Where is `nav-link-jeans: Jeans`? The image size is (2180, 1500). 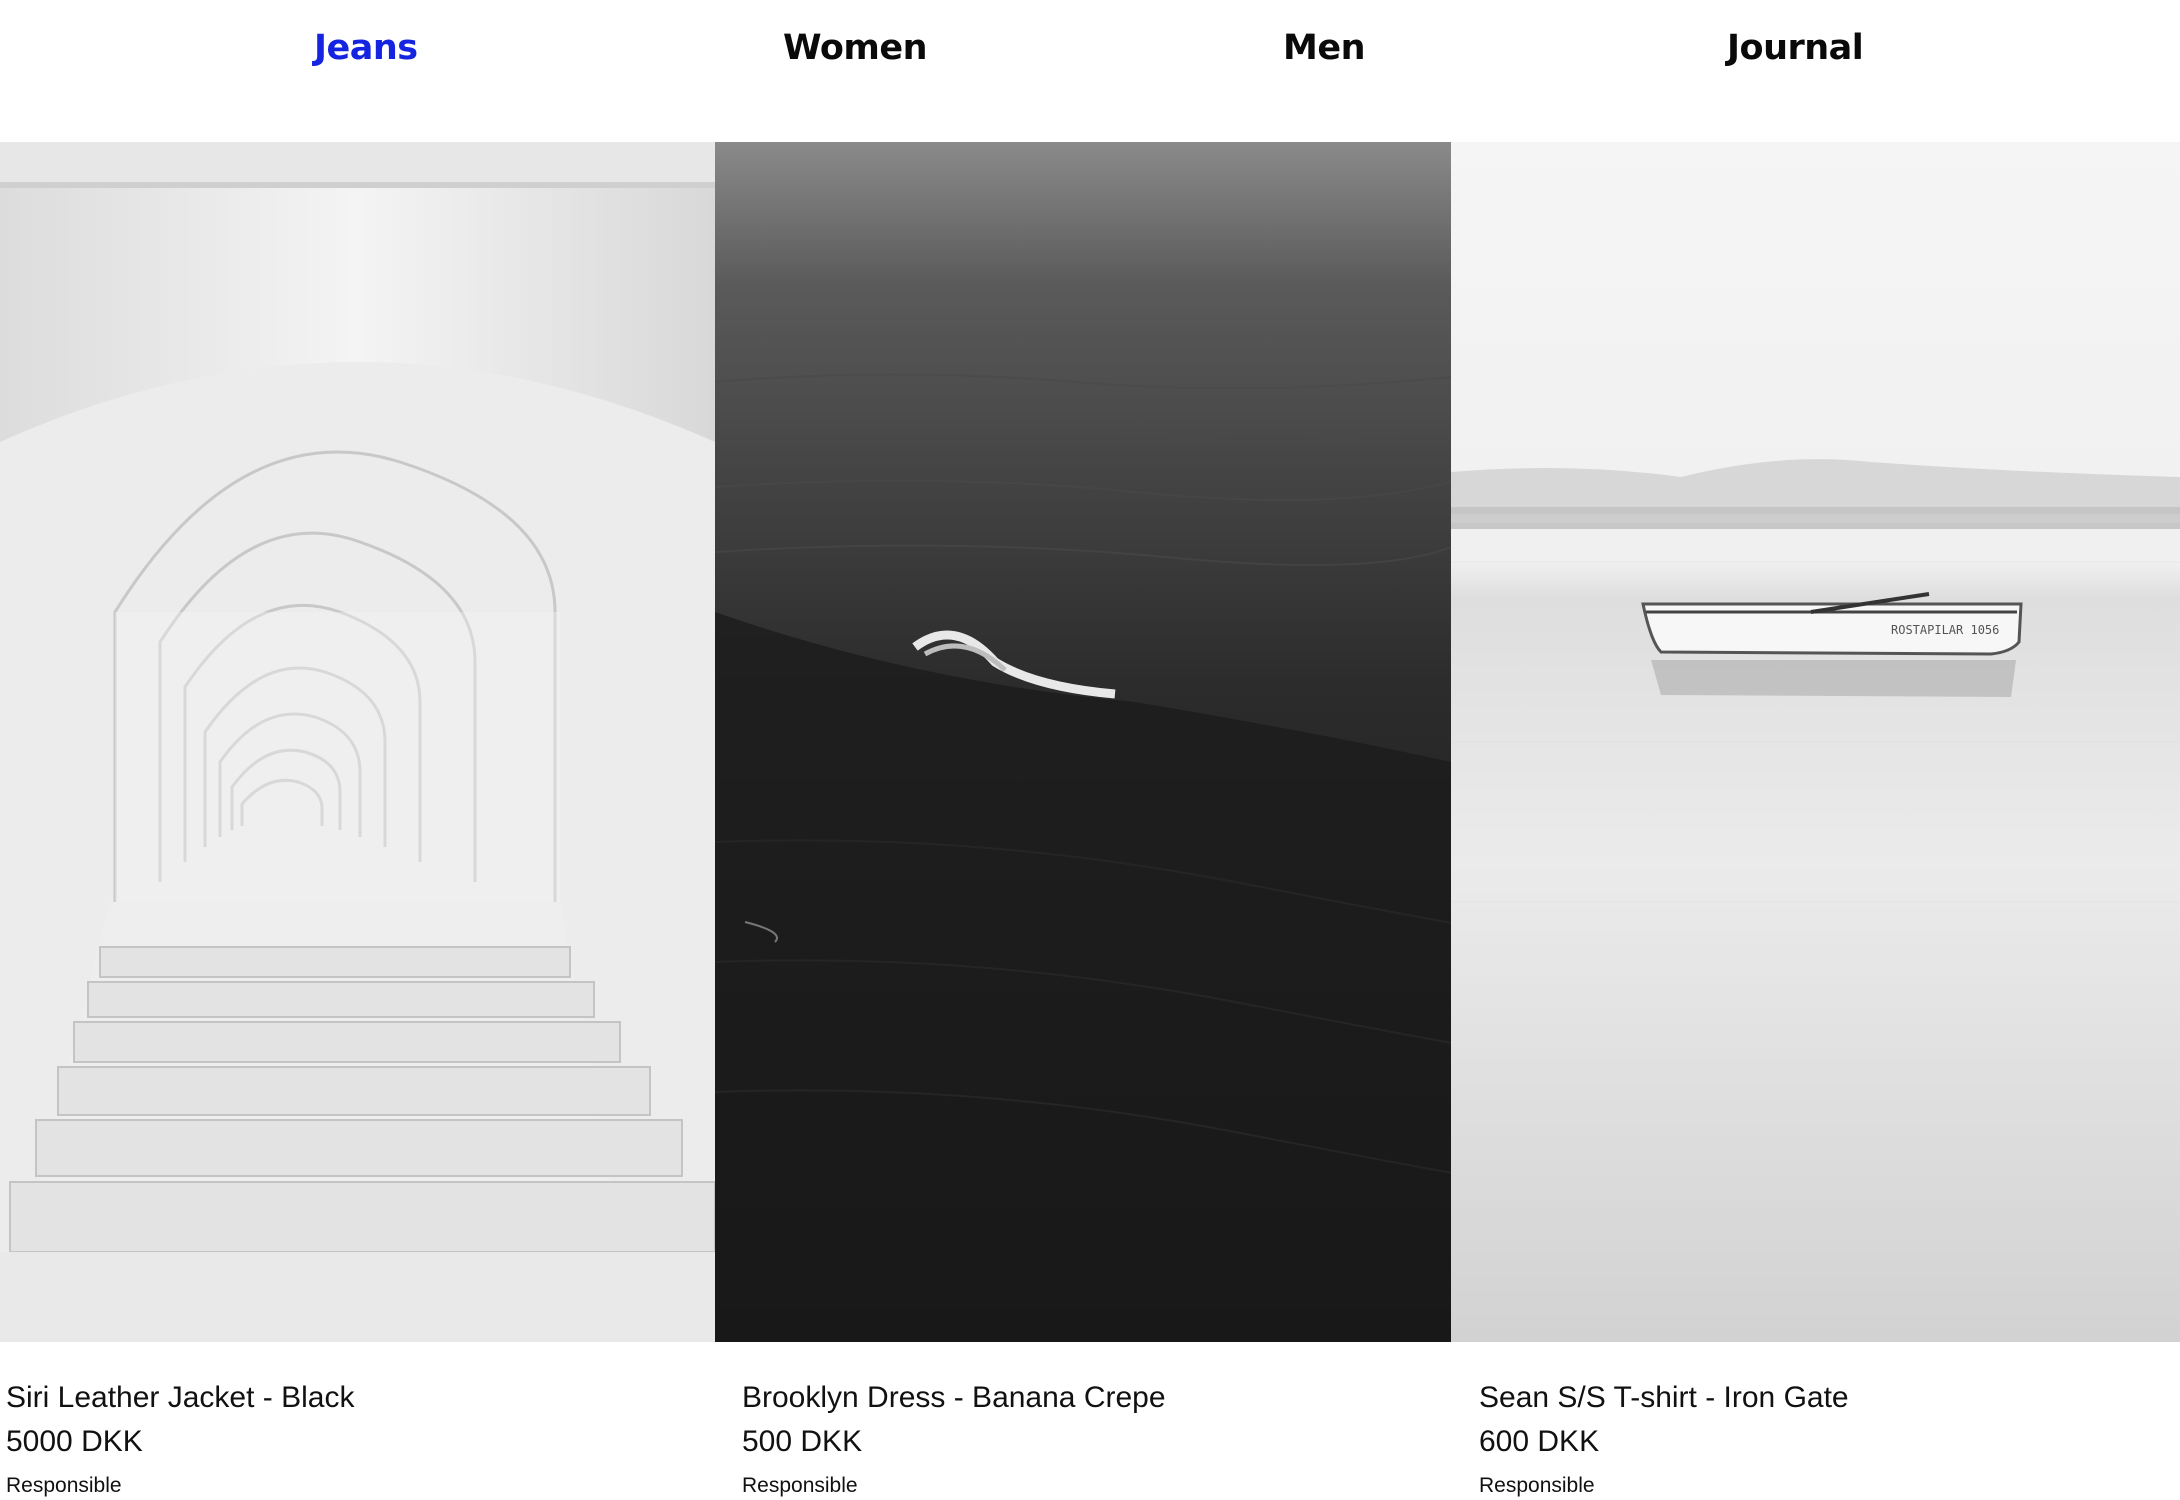 nav-link-jeans: Jeans is located at coordinates (366, 48).